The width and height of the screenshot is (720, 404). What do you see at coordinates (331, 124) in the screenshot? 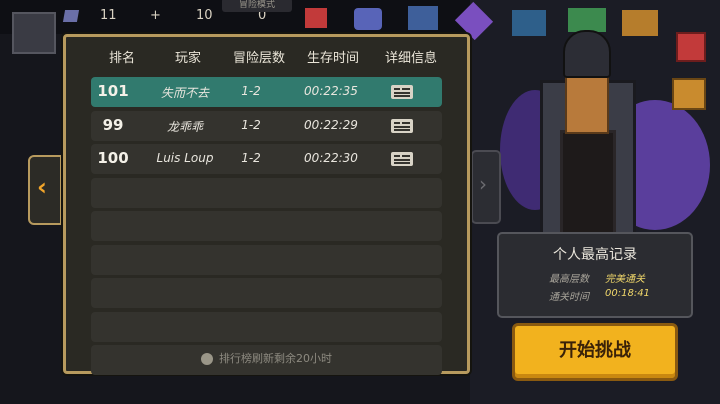
I see `time-cell: 00:22:29` at bounding box center [331, 124].